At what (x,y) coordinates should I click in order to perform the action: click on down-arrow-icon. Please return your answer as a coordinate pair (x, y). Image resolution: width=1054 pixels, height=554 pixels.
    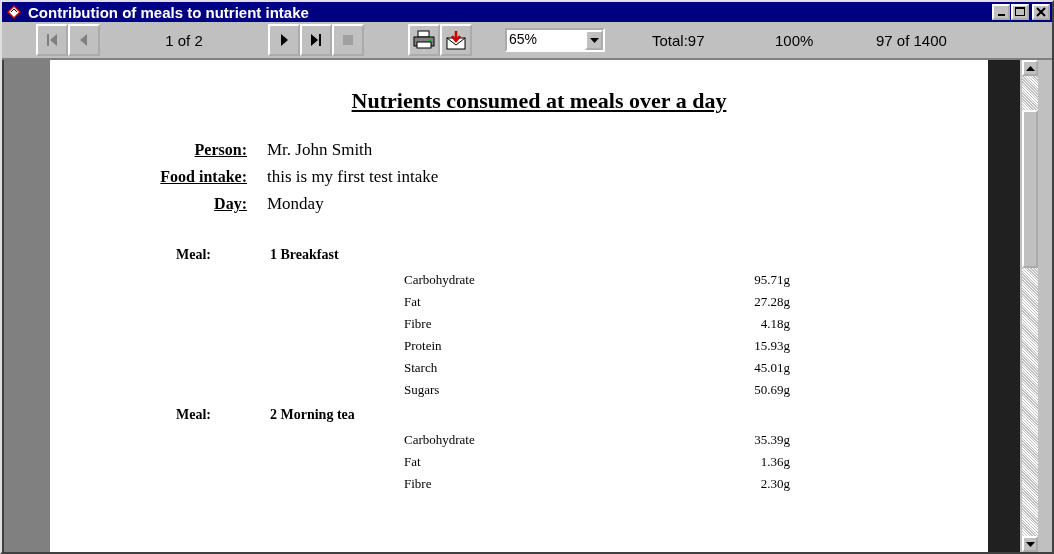
    Looking at the image, I should click on (1030, 544).